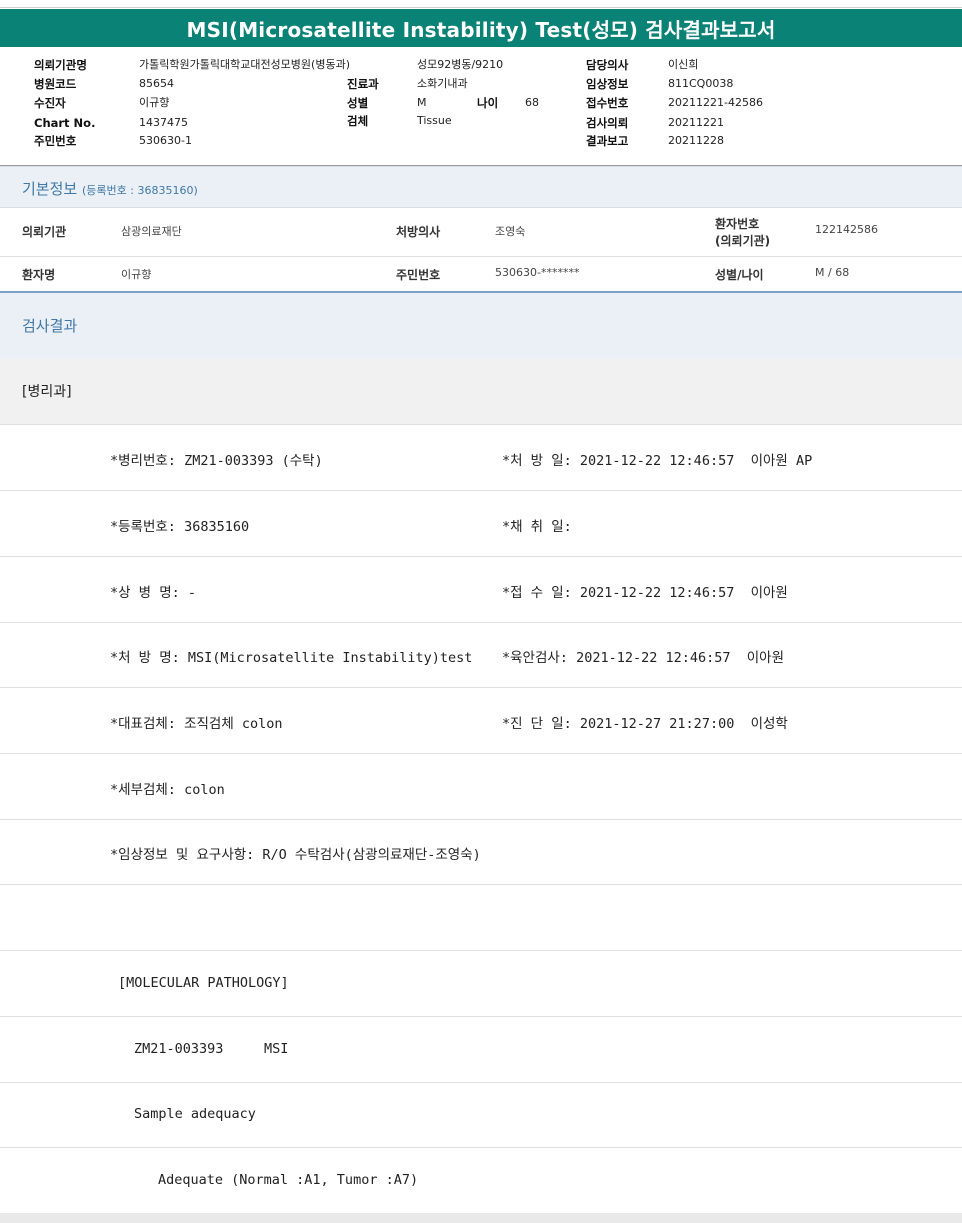 The width and height of the screenshot is (962, 1223). What do you see at coordinates (481, 918) in the screenshot?
I see `result-row-empty` at bounding box center [481, 918].